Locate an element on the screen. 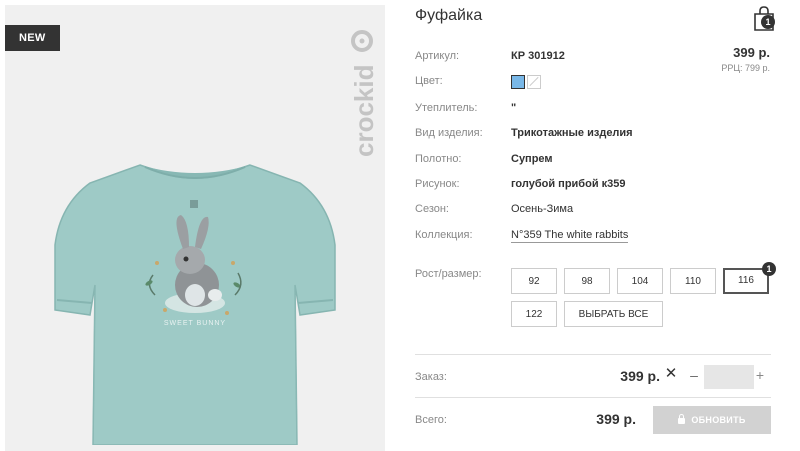 Image resolution: width=800 pixels, height=451 pixels. tshirt-print-text: SWEET BUNNY is located at coordinates (195, 323).